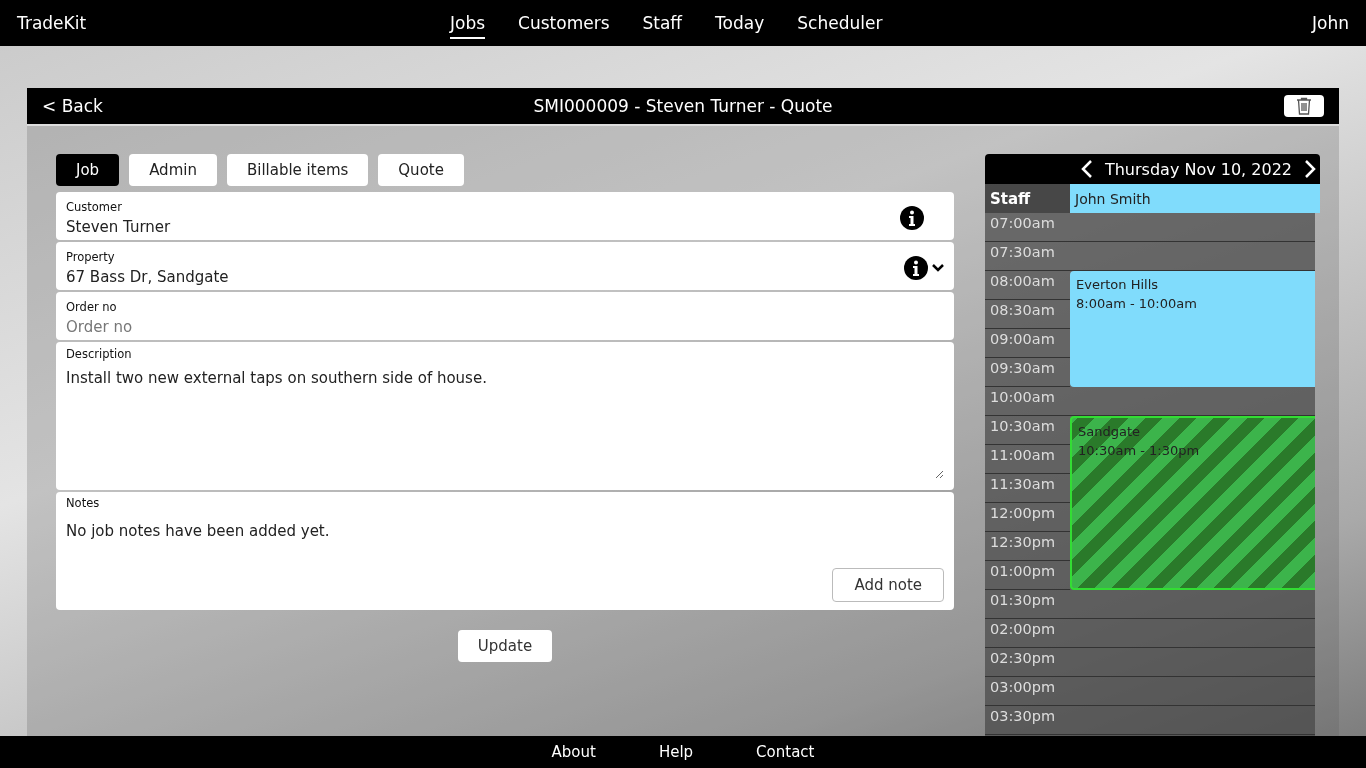  Describe the element at coordinates (1198, 169) in the screenshot. I see `calendar-date: Thursday Nov 10, 2022` at that location.